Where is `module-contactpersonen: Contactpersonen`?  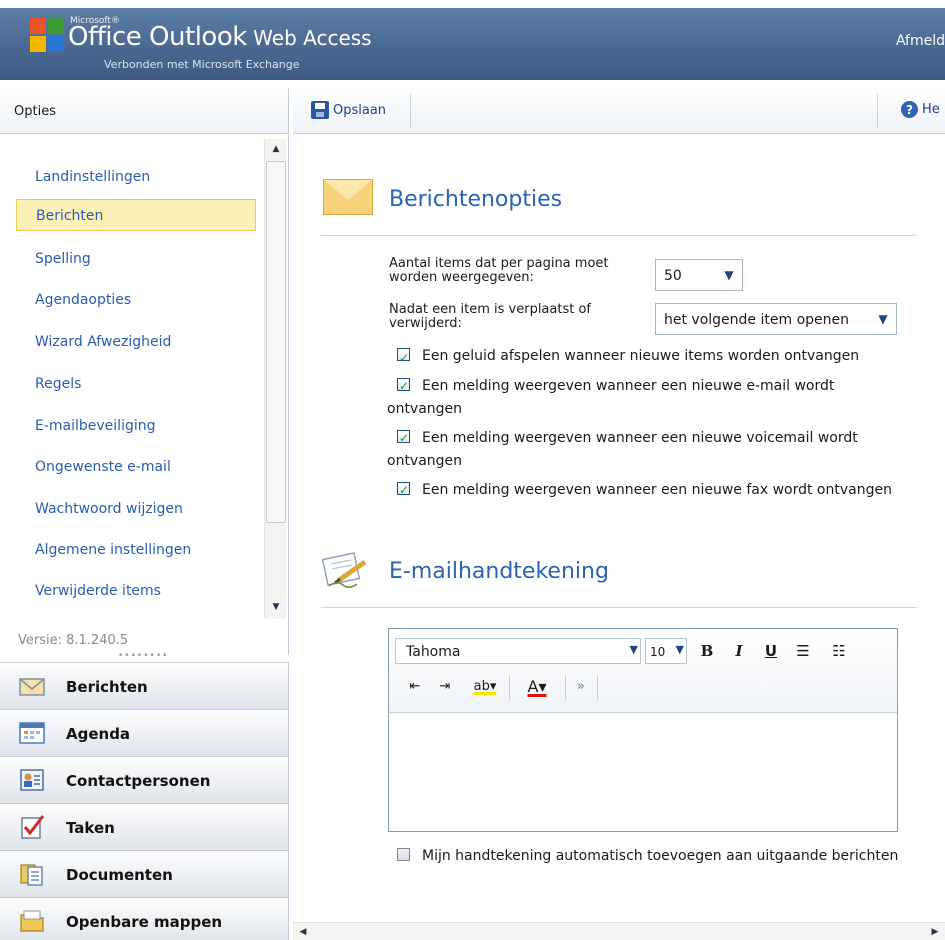 module-contactpersonen: Contactpersonen is located at coordinates (144, 780).